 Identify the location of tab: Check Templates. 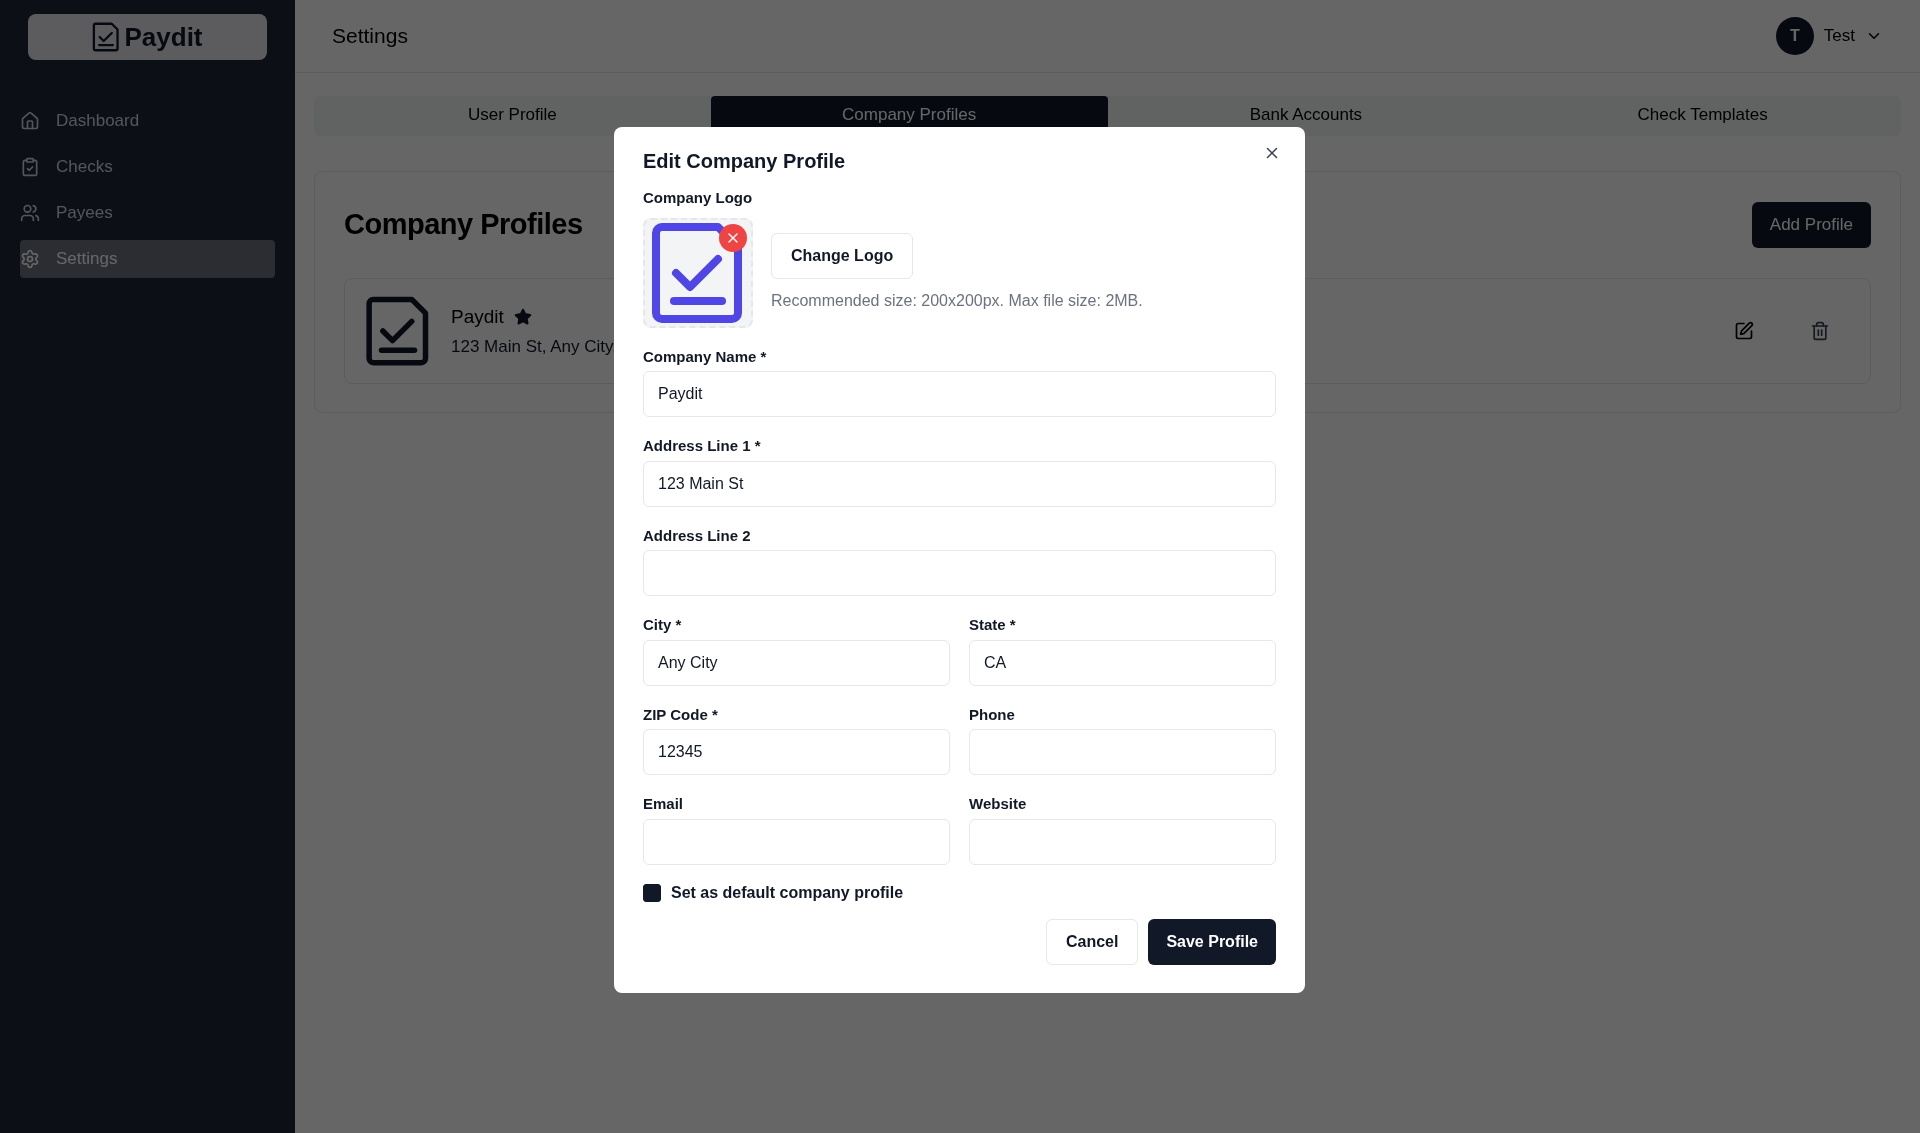
(1702, 116).